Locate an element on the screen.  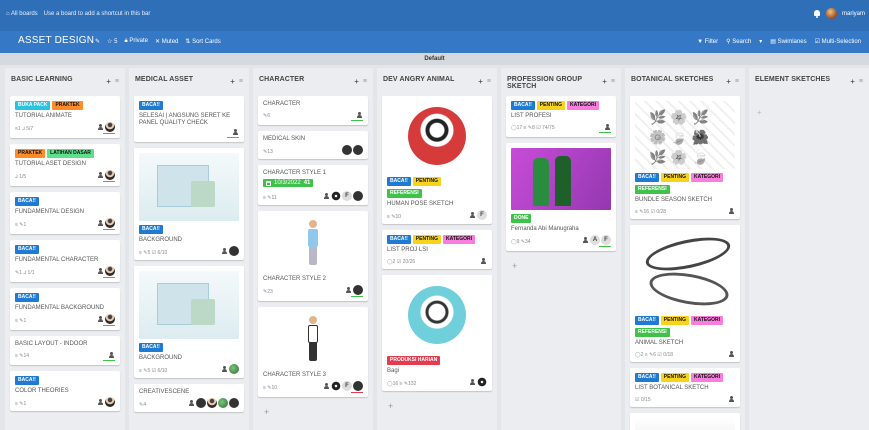
card: BACA!! COLOR THEORIES ≡ ✎1 is located at coordinates (65, 391).